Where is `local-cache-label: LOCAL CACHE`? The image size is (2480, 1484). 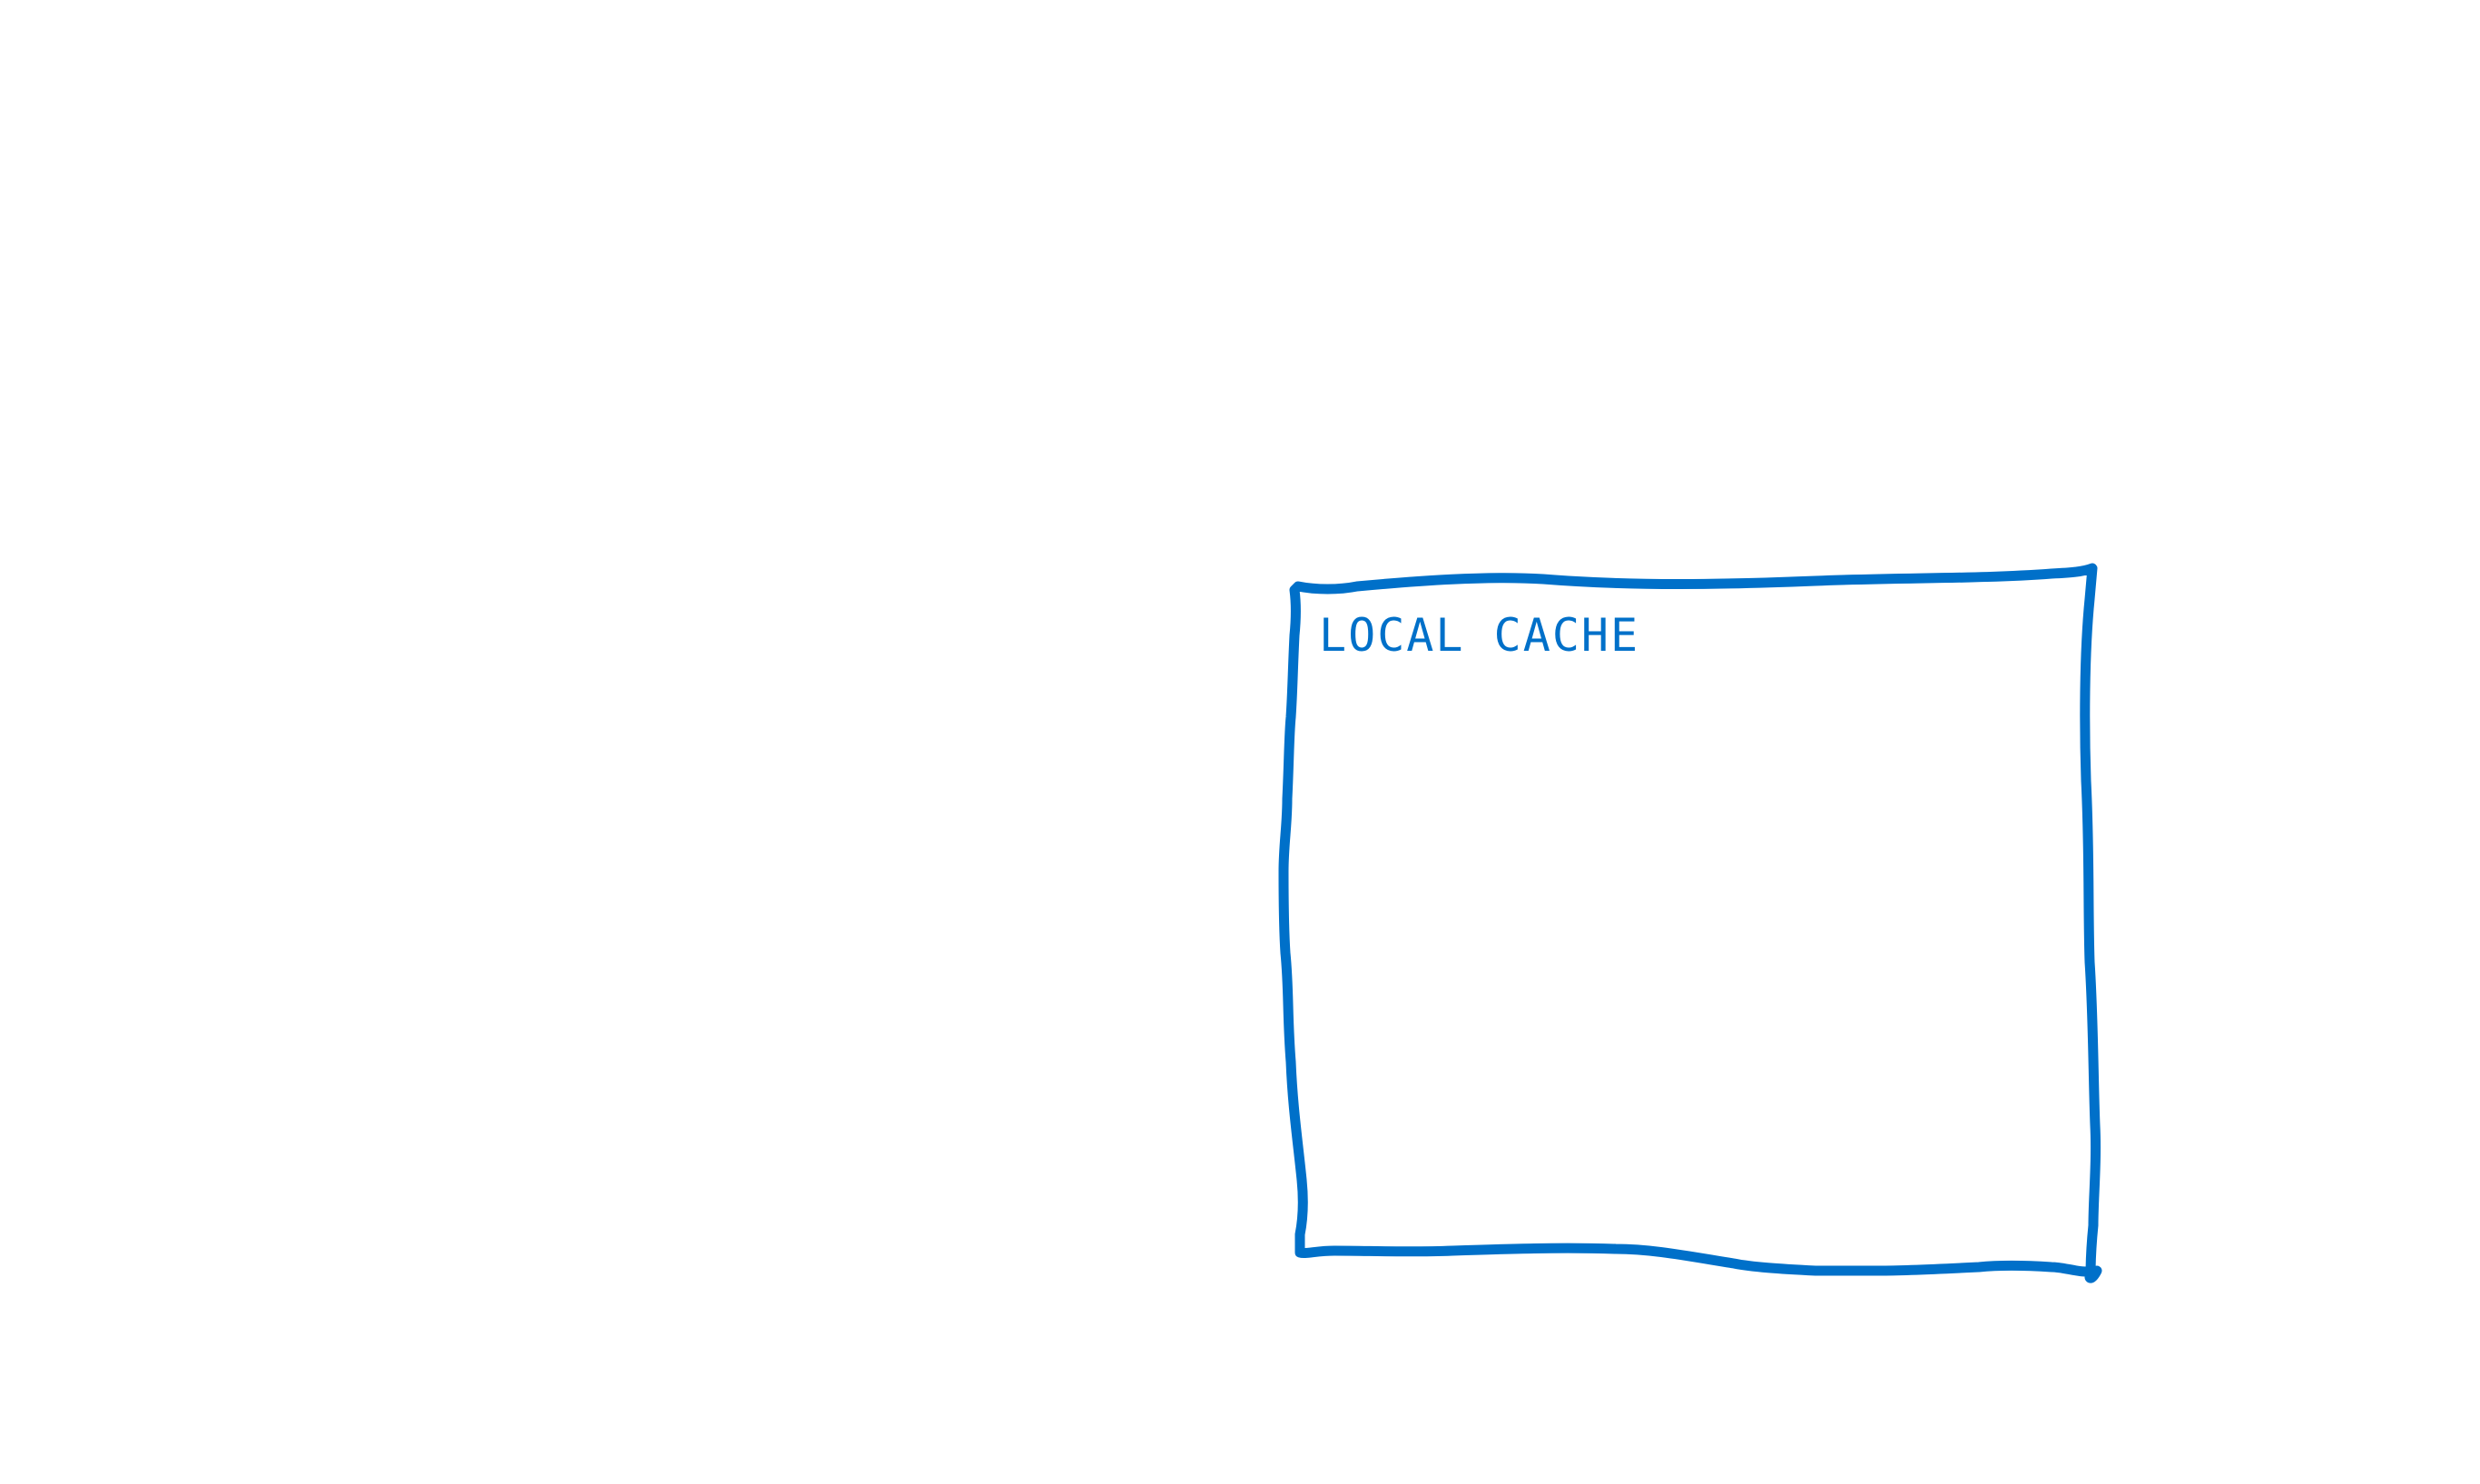 local-cache-label: LOCAL CACHE is located at coordinates (1479, 635).